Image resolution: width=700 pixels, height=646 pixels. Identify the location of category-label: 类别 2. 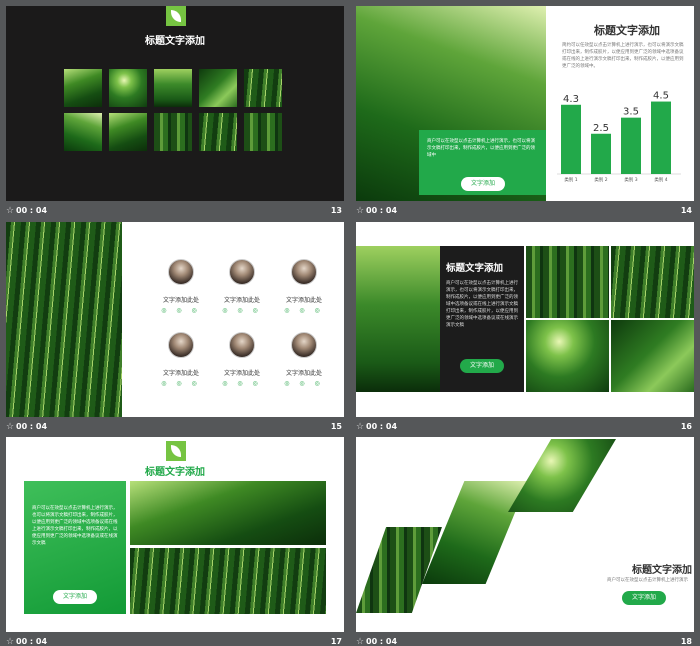
(600, 179).